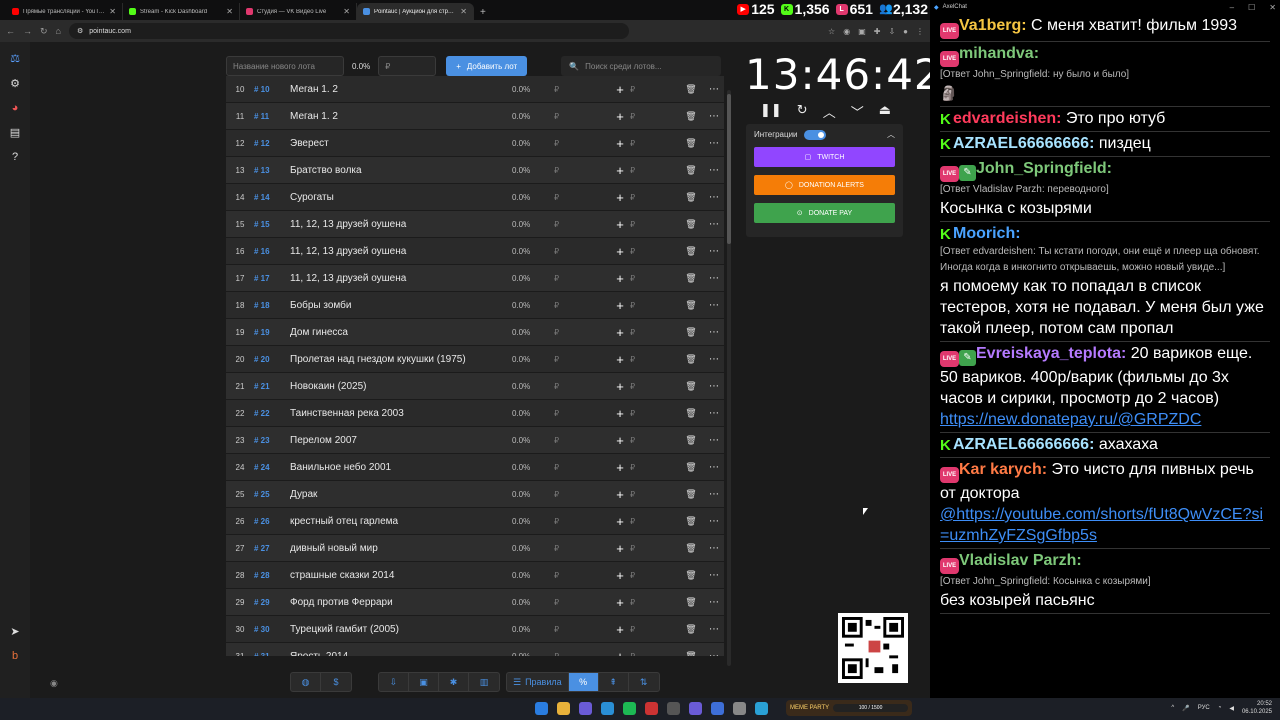 The width and height of the screenshot is (1280, 720). I want to click on new-tab-button: +, so click(483, 13).